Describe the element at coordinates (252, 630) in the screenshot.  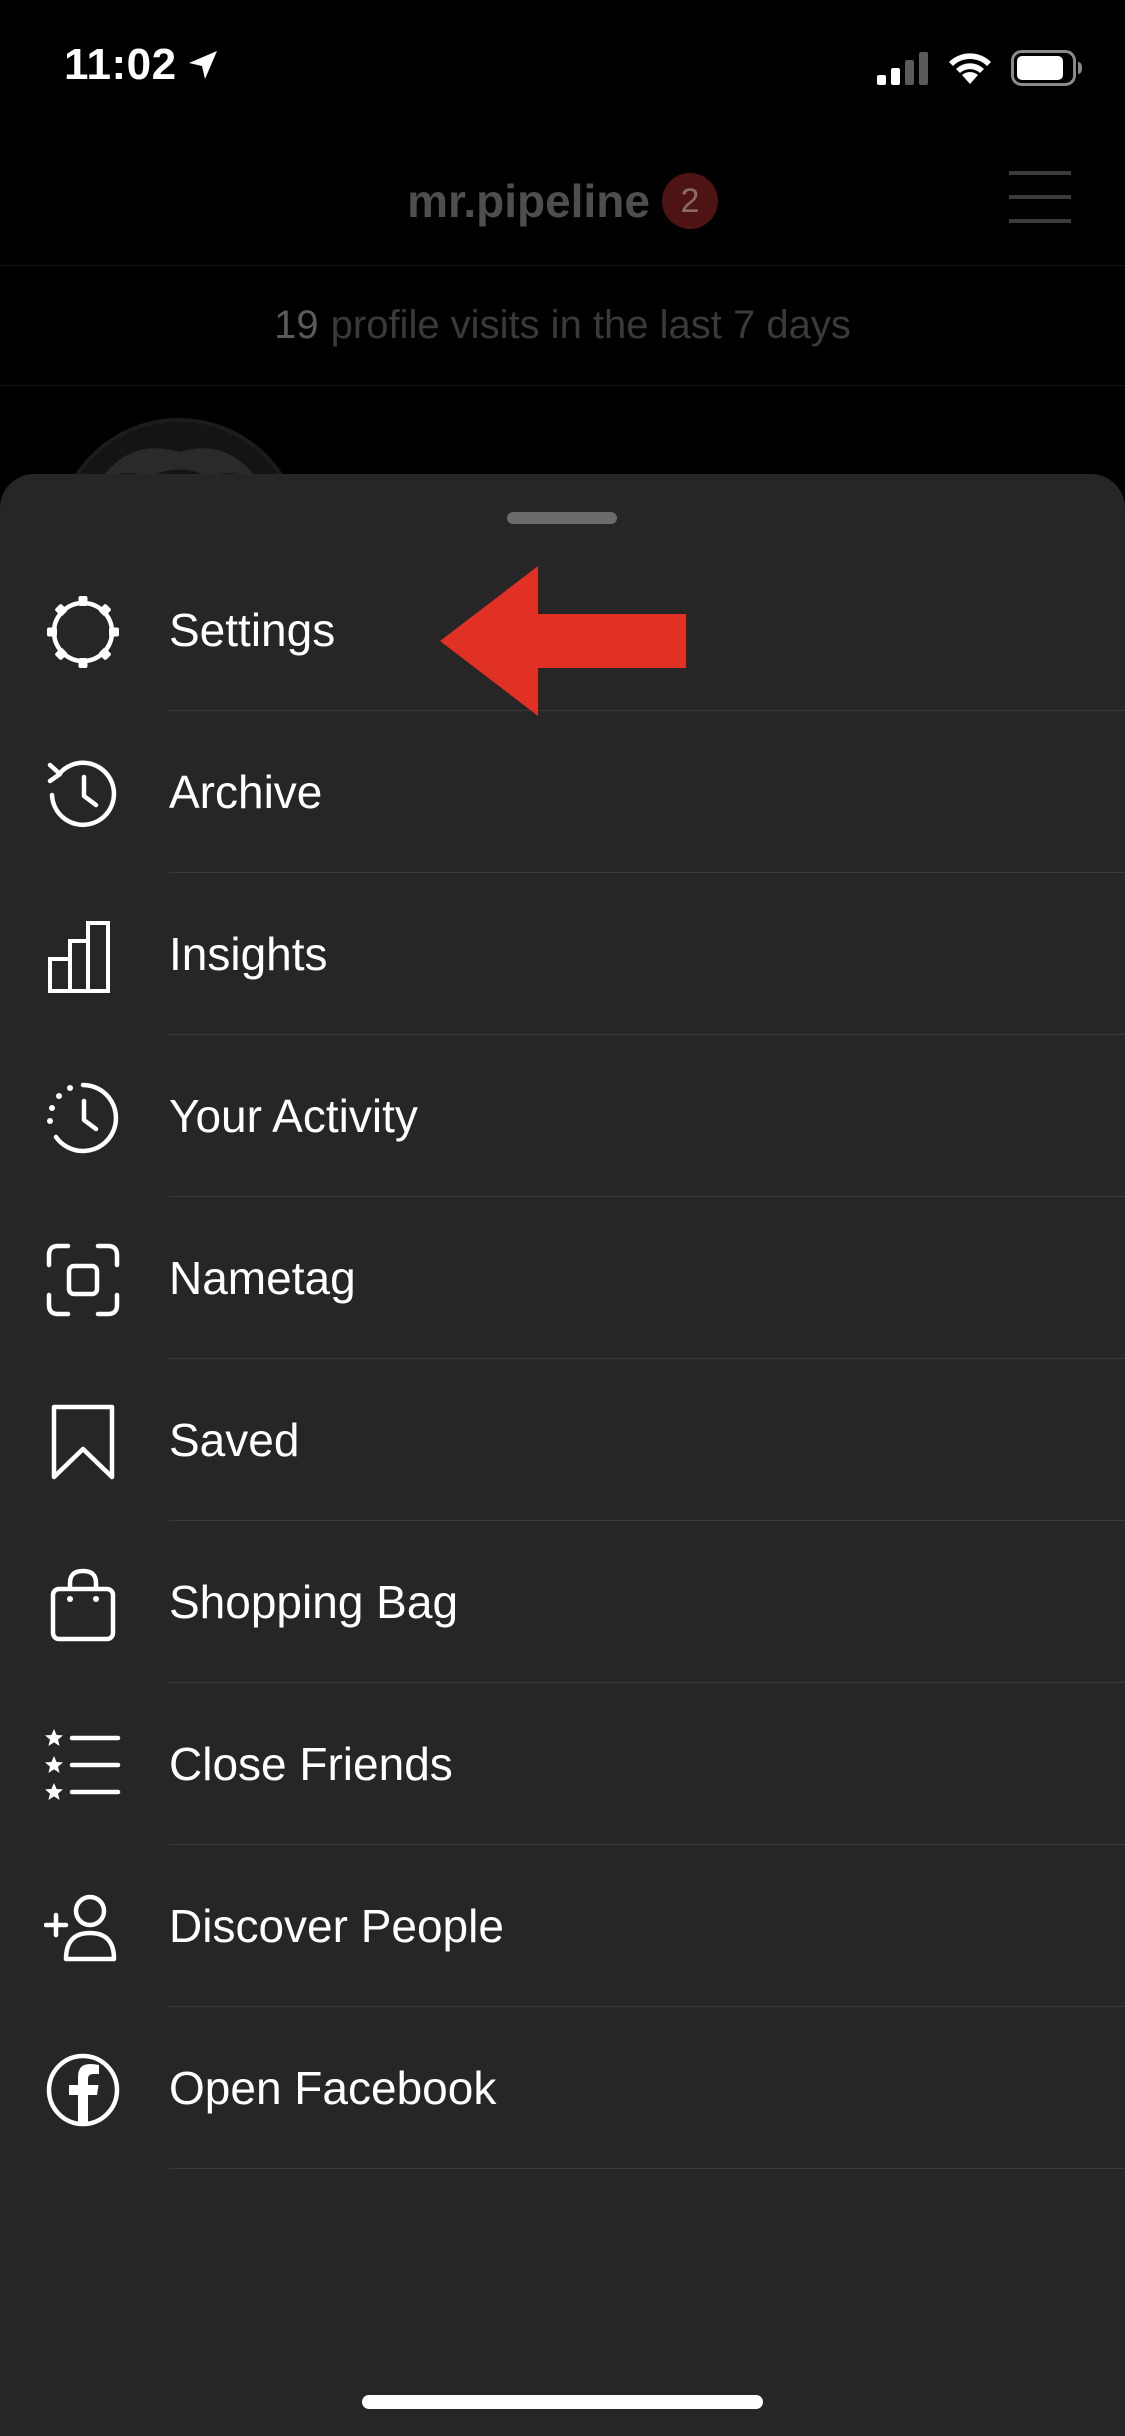
I see `menu-item-label: Settings` at that location.